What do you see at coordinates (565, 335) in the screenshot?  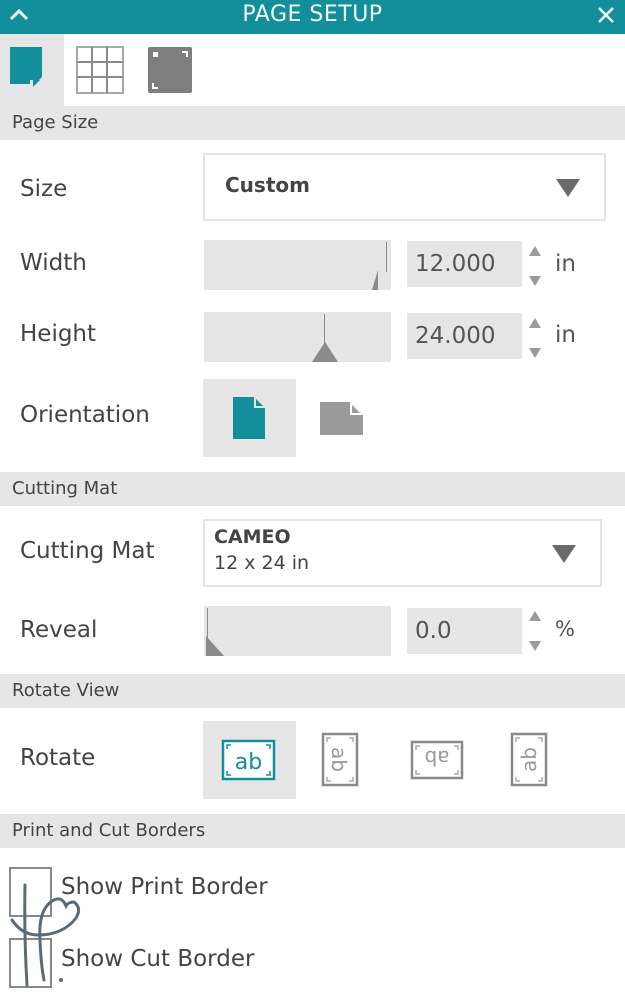 I see `height-unit: in` at bounding box center [565, 335].